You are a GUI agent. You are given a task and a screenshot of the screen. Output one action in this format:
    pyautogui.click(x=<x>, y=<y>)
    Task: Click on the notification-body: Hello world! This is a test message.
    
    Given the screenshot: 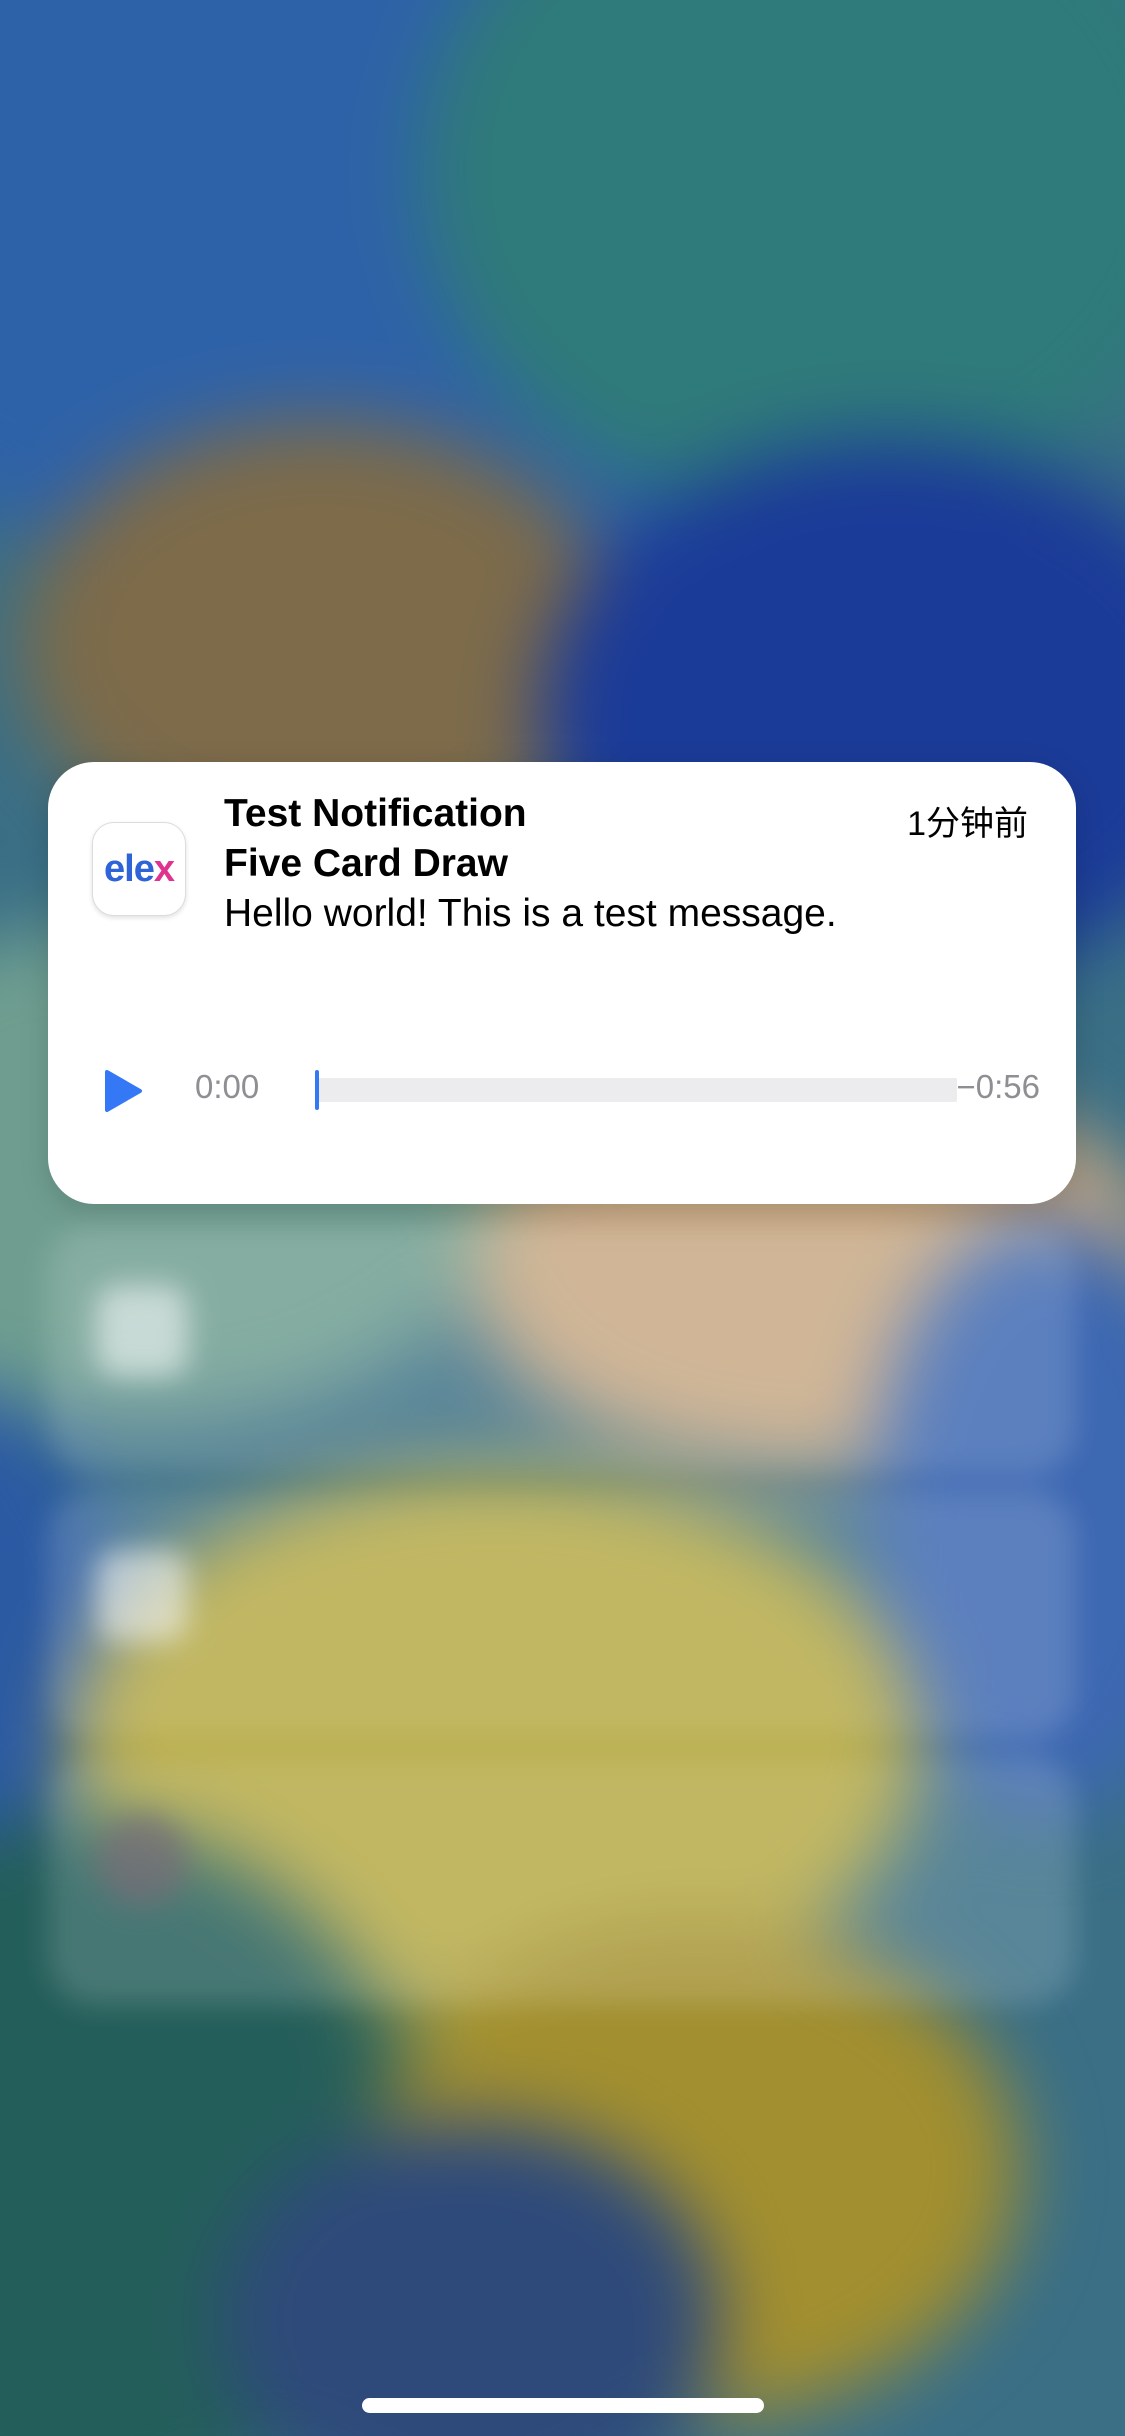 What is the action you would take?
    pyautogui.click(x=530, y=913)
    